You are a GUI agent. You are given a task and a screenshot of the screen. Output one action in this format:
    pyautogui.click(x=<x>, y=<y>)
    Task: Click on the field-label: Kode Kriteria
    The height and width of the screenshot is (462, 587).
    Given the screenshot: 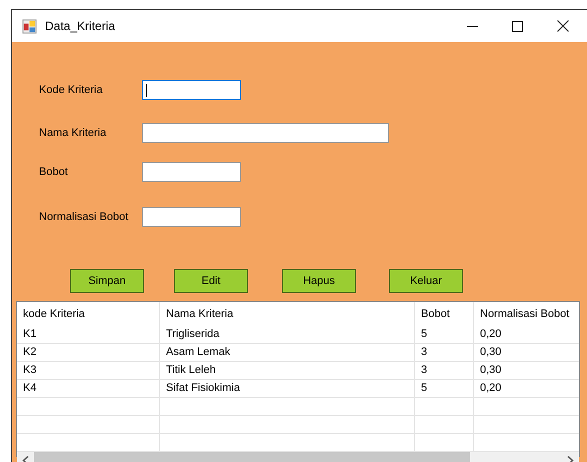 What is the action you would take?
    pyautogui.click(x=71, y=90)
    